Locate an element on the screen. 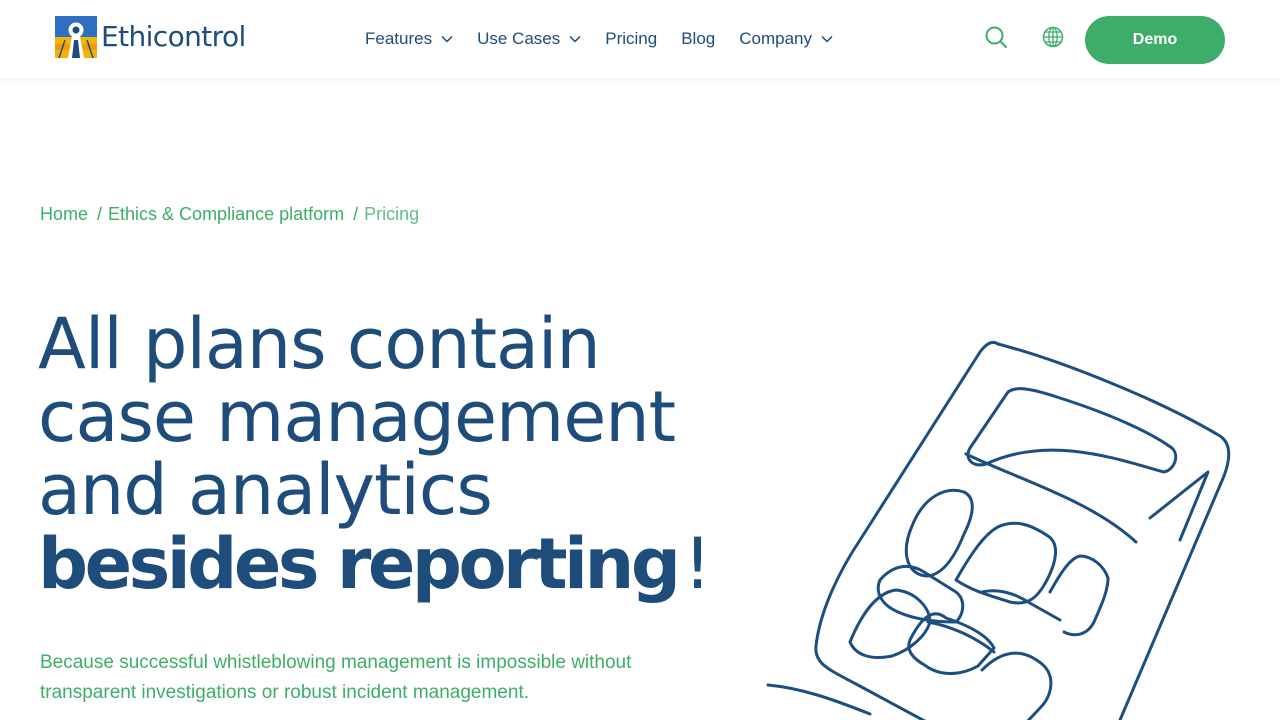  title-line-3: and analytics is located at coordinates (265, 490).